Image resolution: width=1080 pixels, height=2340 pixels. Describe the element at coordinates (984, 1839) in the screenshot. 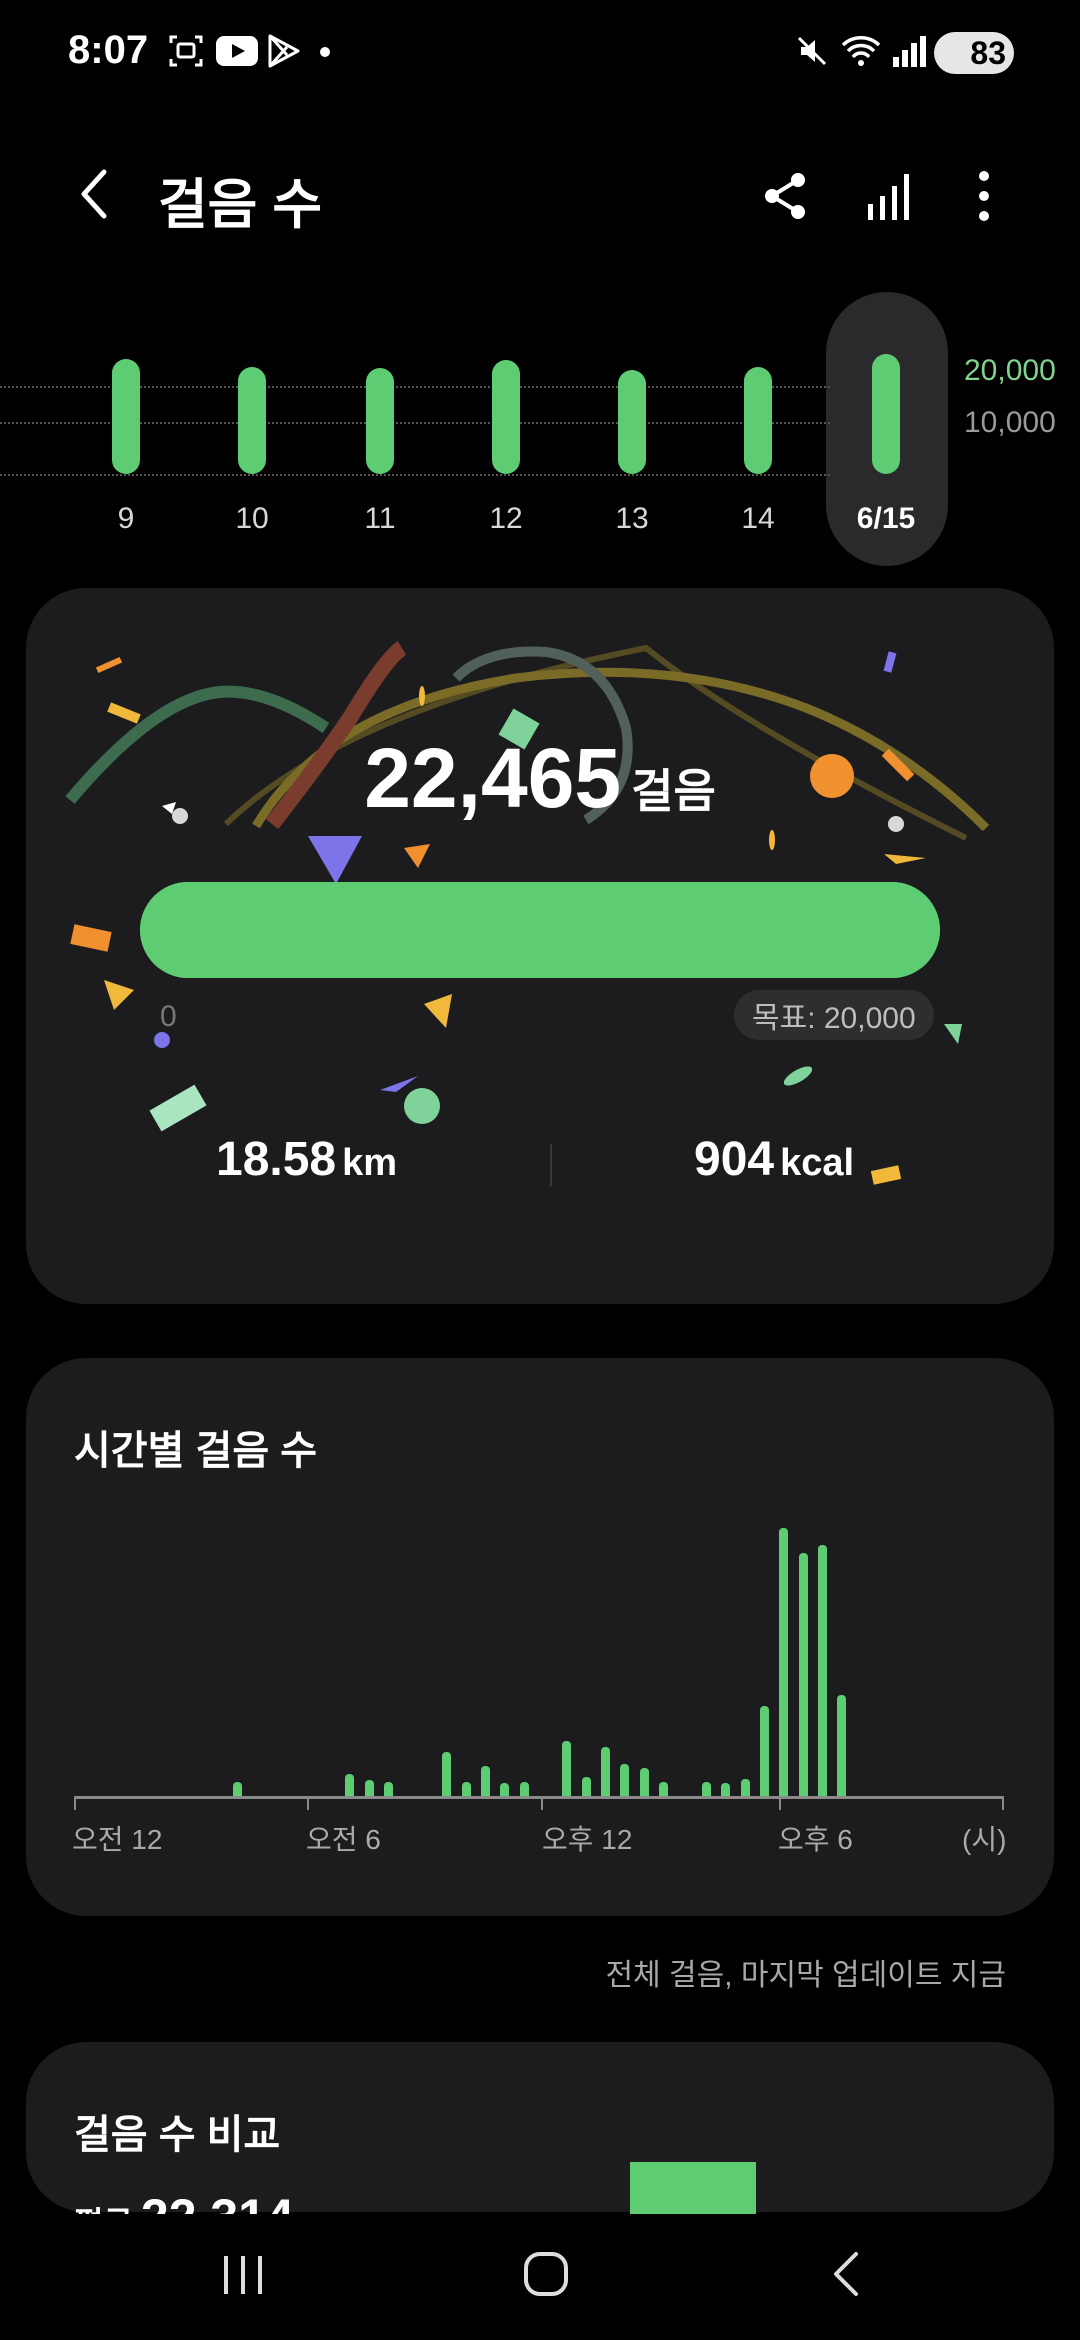

I see `axis-label-unit: (시)` at that location.